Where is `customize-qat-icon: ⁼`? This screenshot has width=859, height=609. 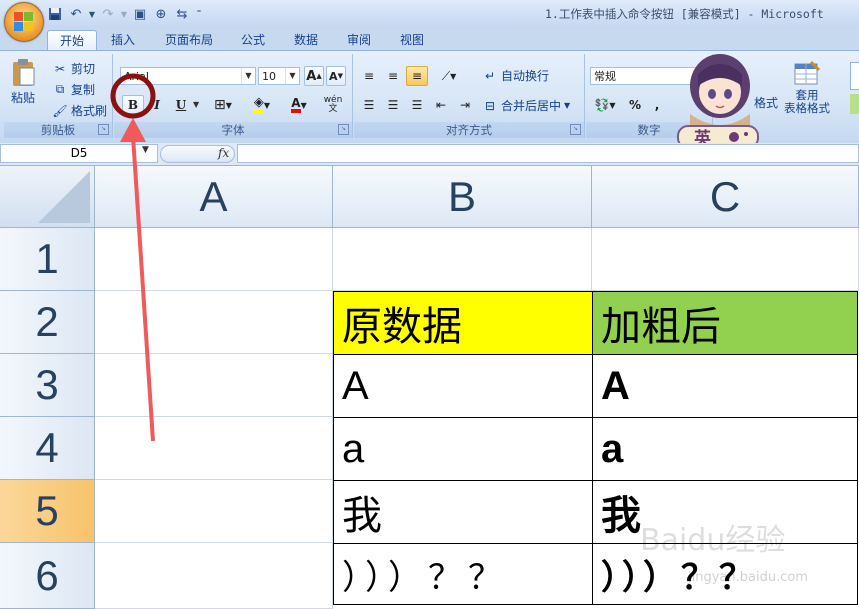 customize-qat-icon: ⁼ is located at coordinates (199, 14).